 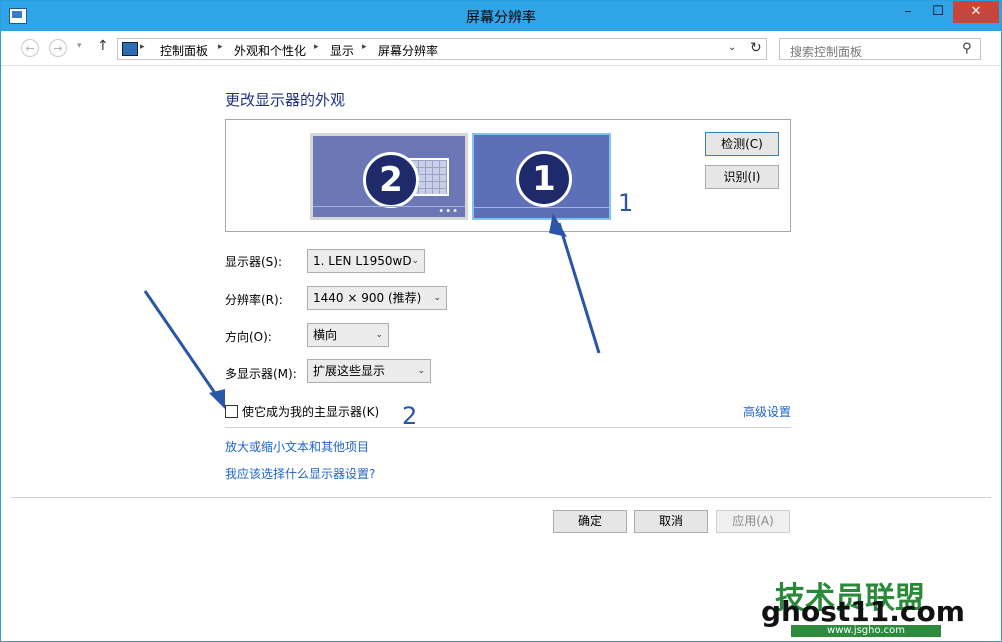 I want to click on watermark-subtitle: www.jsgho.com, so click(x=866, y=631).